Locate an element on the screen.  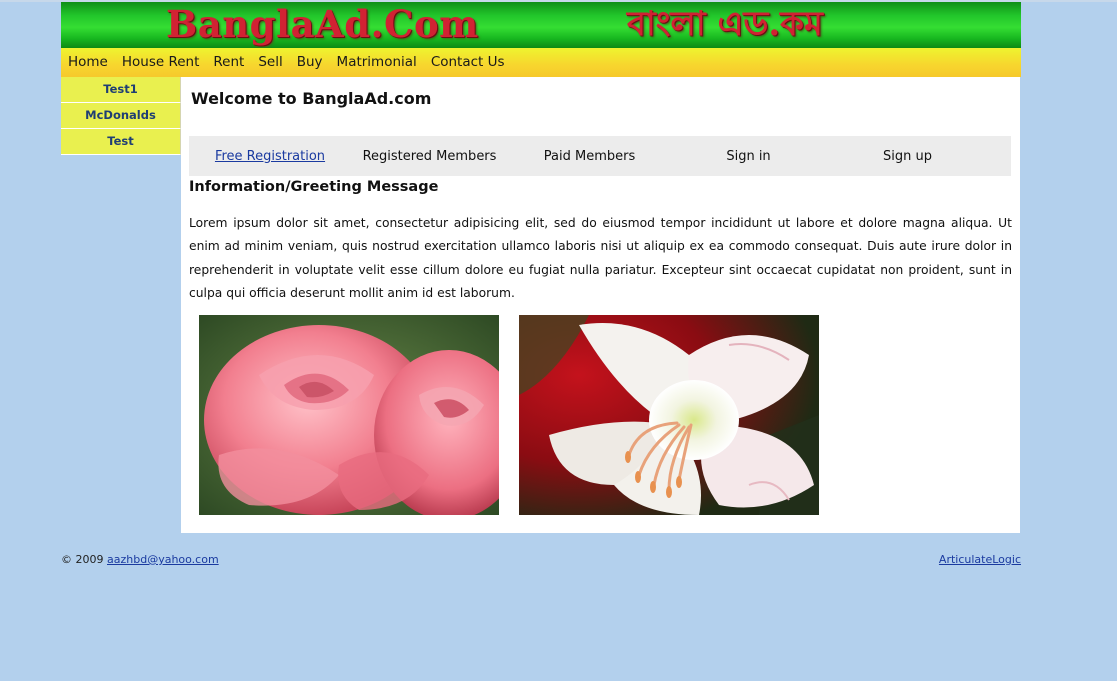
sign-up-link: Sign up is located at coordinates (907, 156).